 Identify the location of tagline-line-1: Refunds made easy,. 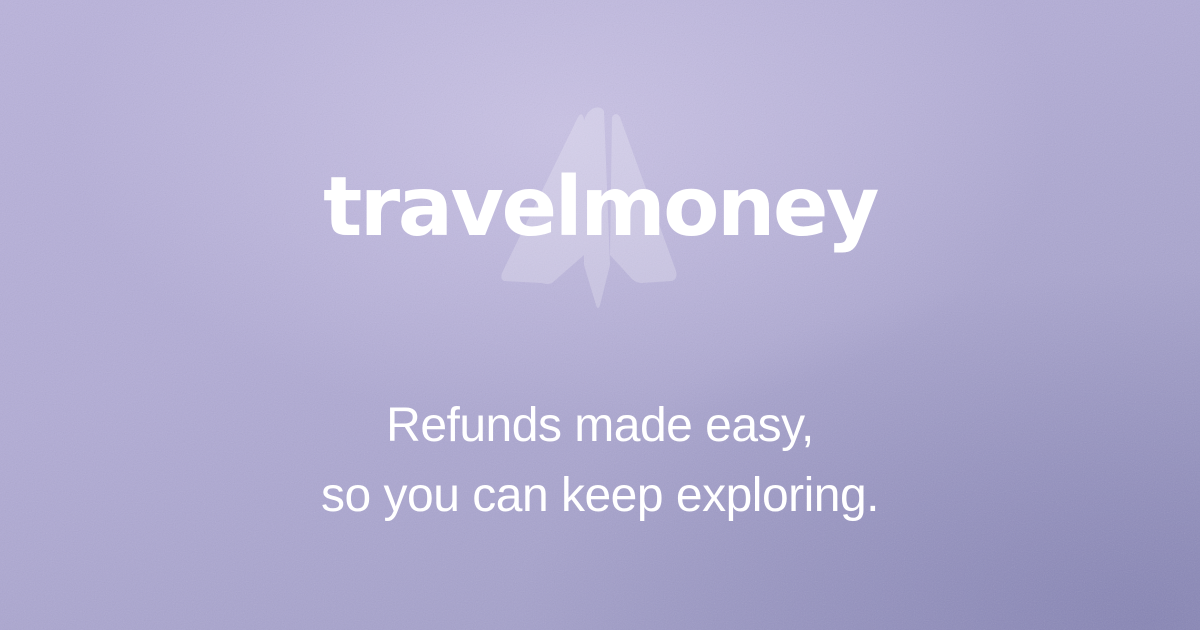
(600, 425).